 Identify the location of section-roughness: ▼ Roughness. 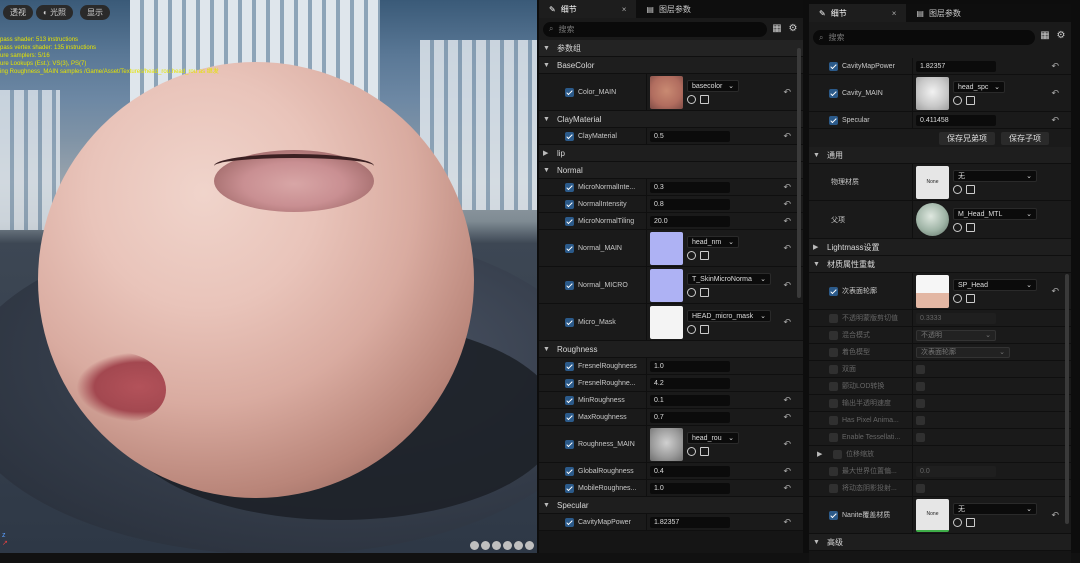
(671, 349).